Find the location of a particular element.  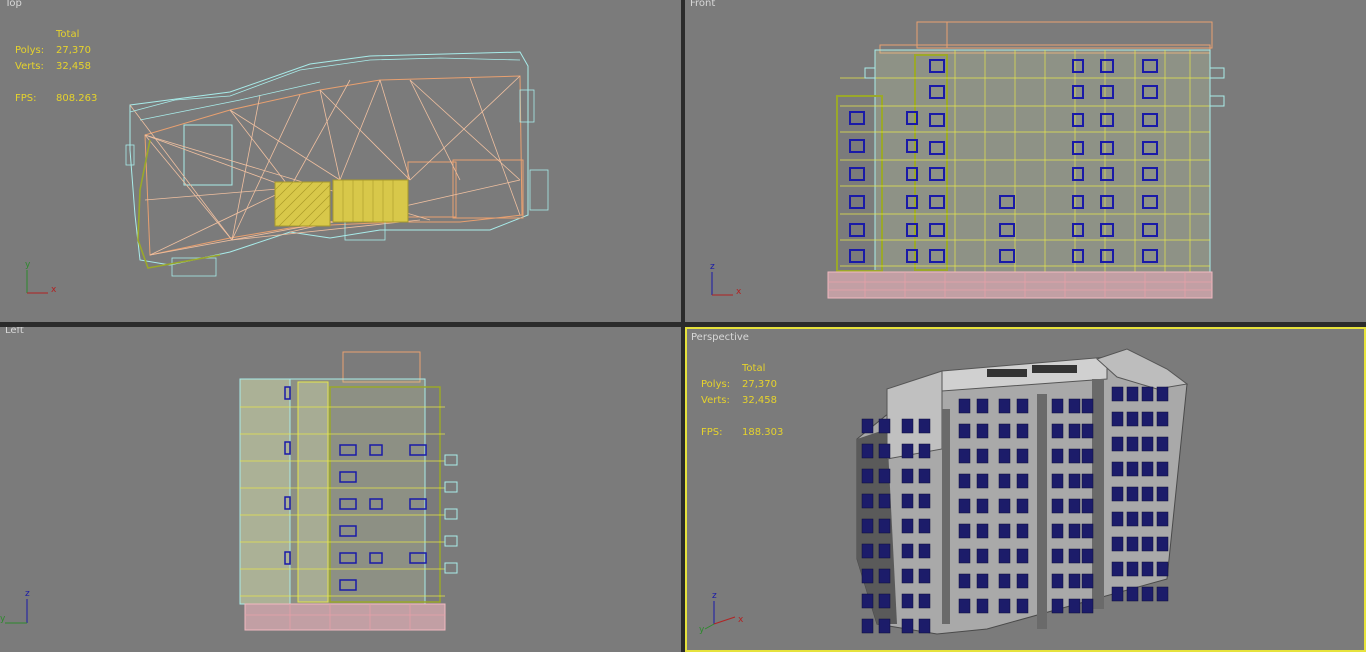

left-wireframe: z y is located at coordinates (229, 491).